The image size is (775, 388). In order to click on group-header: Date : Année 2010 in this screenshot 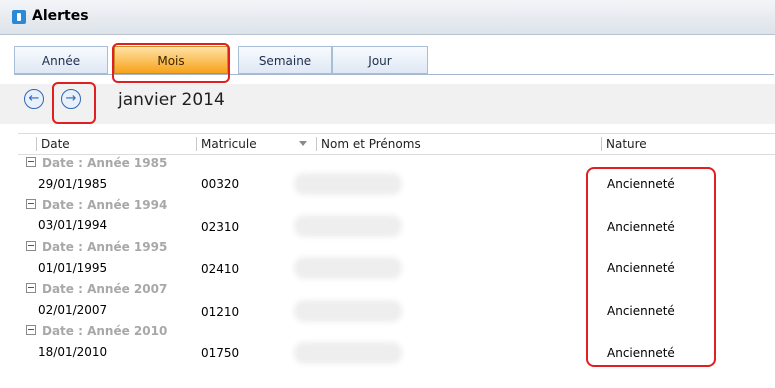, I will do `click(96, 332)`.